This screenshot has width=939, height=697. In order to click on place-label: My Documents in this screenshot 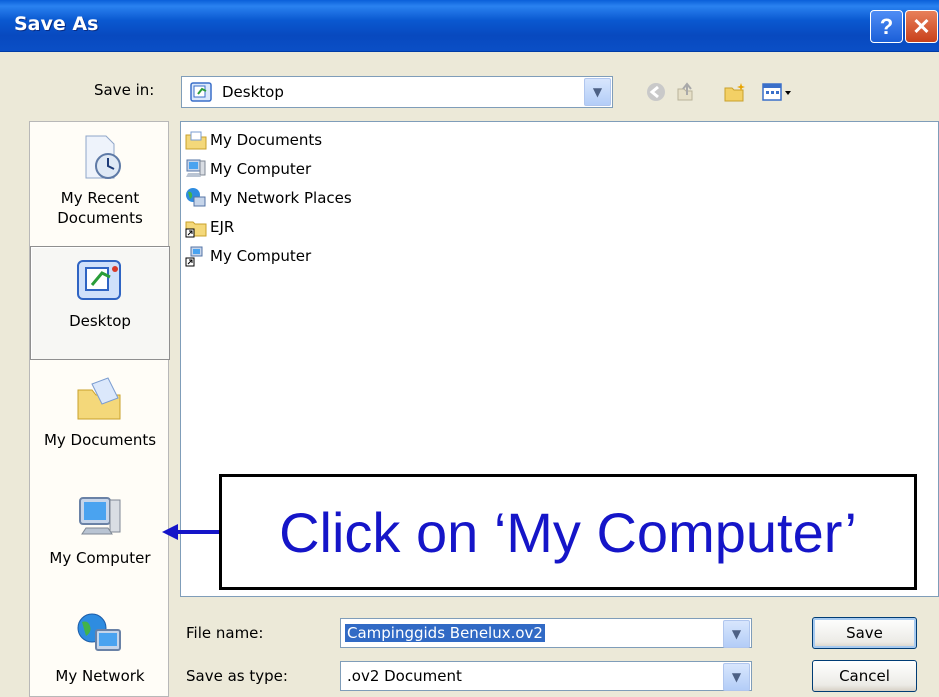, I will do `click(100, 440)`.